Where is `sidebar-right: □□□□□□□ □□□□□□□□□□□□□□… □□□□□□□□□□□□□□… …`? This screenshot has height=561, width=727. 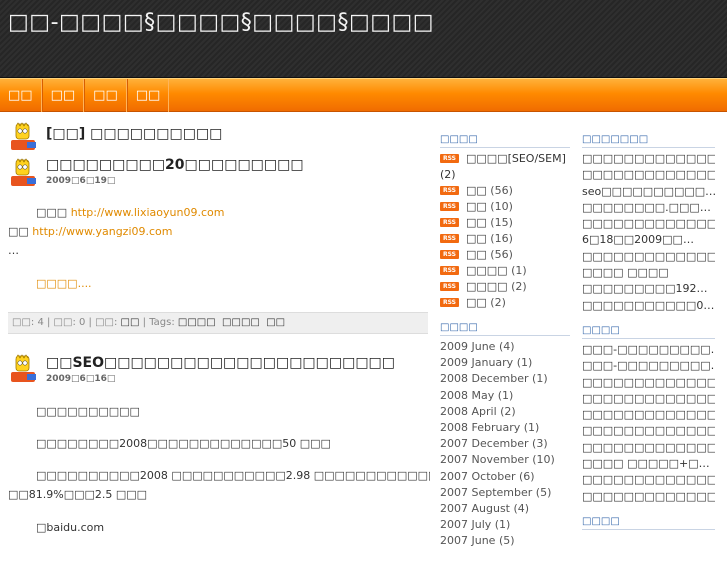 sidebar-right: □□□□□□□ □□□□□□□□□□□□□□… □□□□□□□□□□□□□□… … is located at coordinates (648, 347).